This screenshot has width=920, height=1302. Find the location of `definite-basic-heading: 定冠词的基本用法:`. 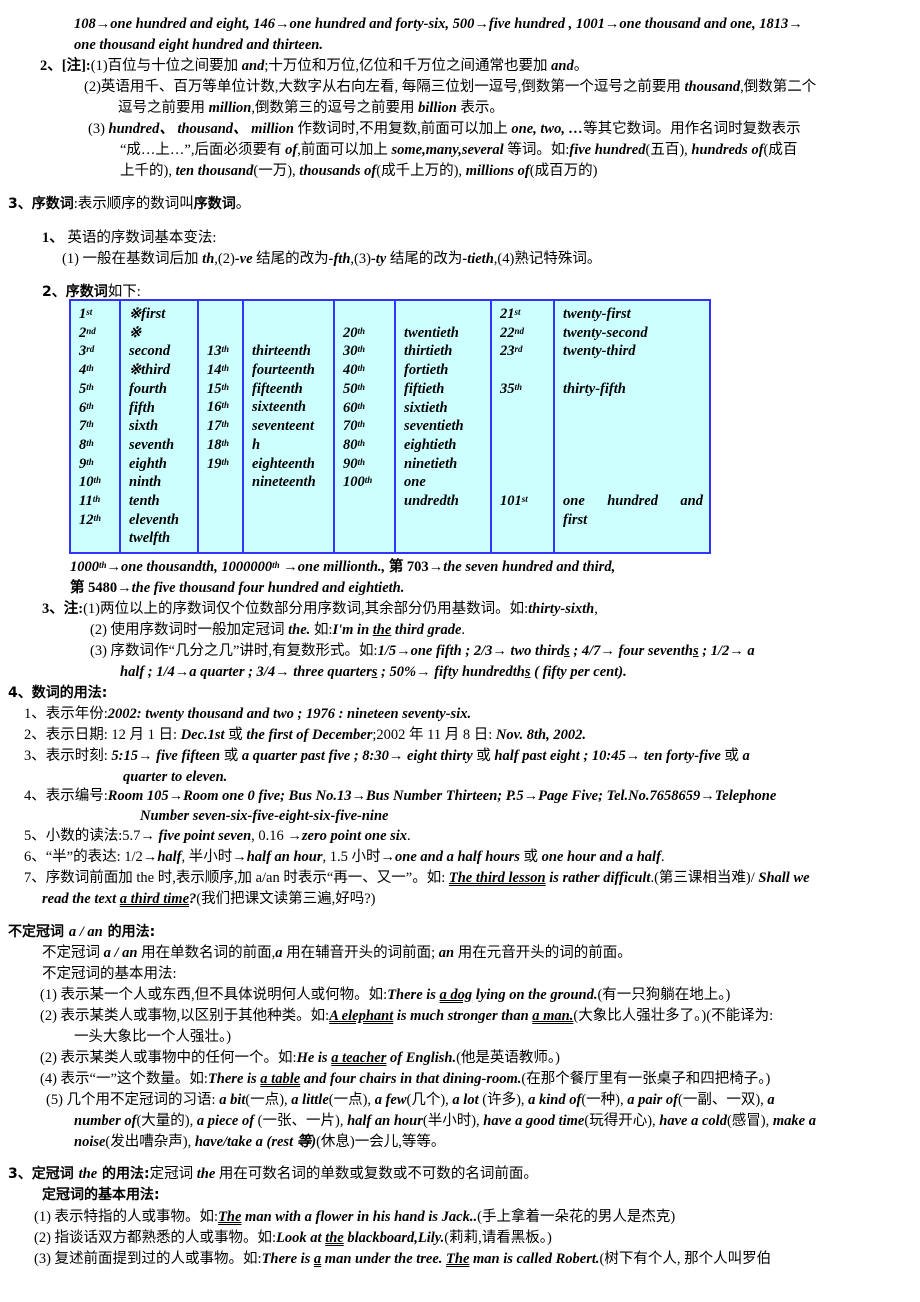

definite-basic-heading: 定冠词的基本用法: is located at coordinates (101, 1195).